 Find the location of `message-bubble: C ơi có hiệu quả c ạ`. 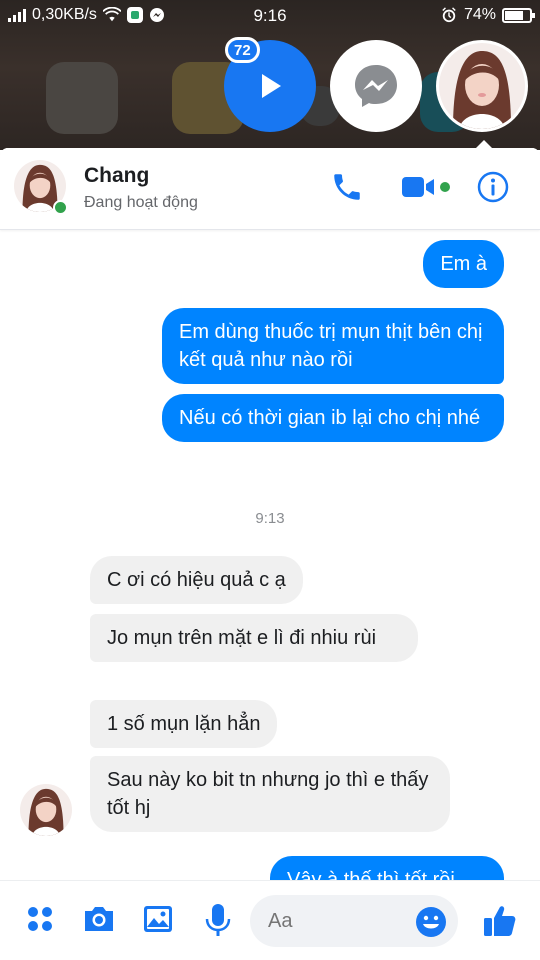

message-bubble: C ơi có hiệu quả c ạ is located at coordinates (196, 580).